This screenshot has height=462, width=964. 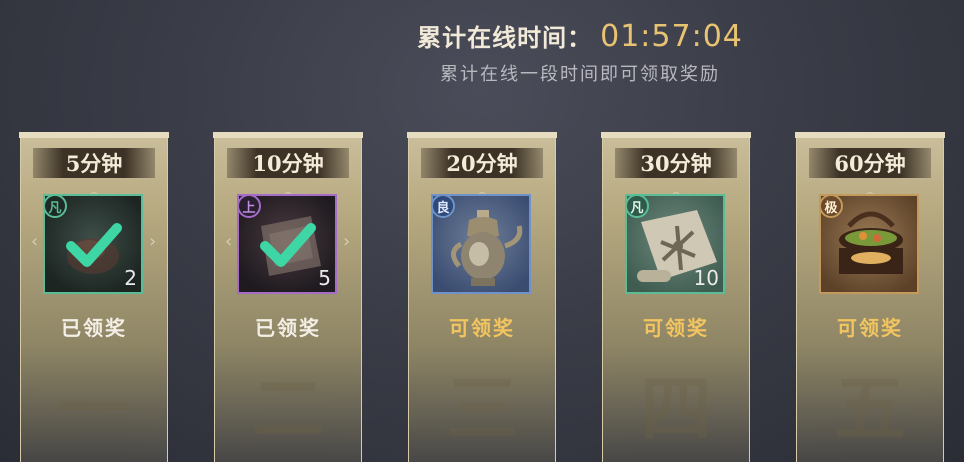 I want to click on card-numeral: 一, so click(x=93, y=408).